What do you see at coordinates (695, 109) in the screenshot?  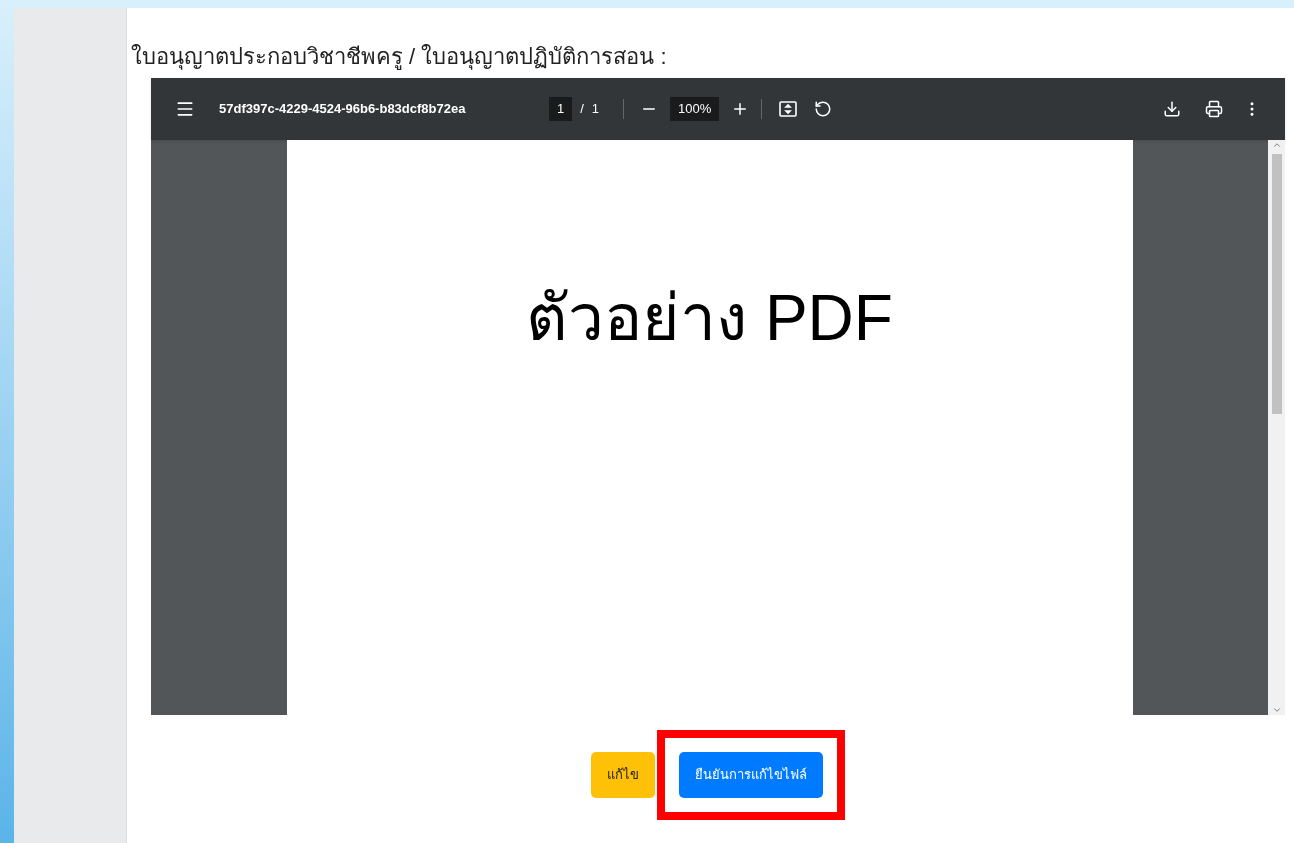 I see `zoom-field: 100%` at bounding box center [695, 109].